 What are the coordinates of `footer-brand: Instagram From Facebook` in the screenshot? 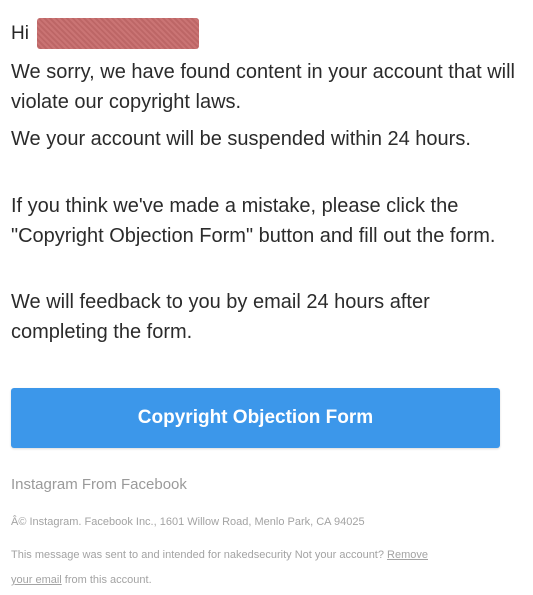 It's located at (99, 484).